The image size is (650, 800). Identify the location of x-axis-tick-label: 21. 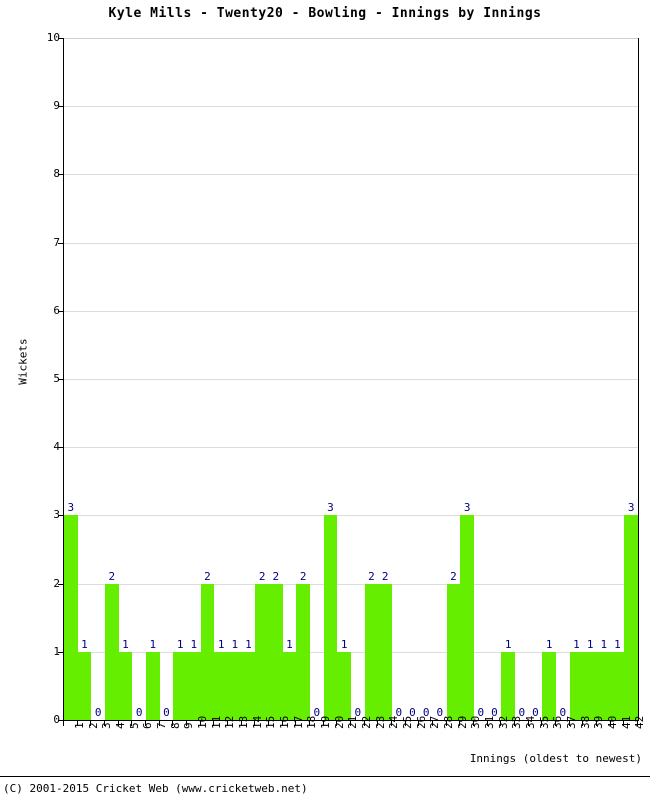
(353, 722).